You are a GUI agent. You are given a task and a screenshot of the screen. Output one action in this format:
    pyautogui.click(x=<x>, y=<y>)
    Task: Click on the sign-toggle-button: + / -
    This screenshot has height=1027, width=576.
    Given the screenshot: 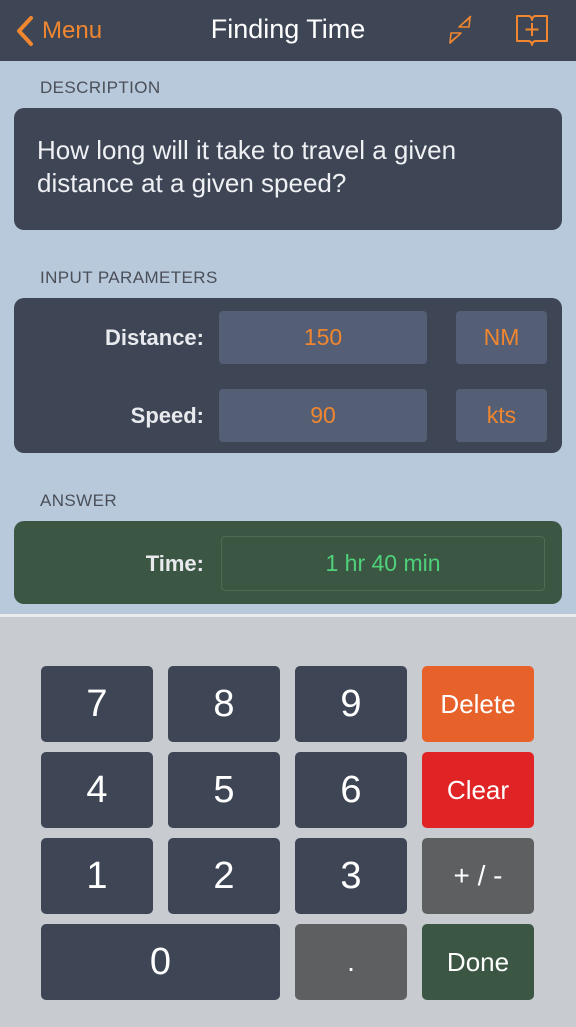 What is the action you would take?
    pyautogui.click(x=478, y=876)
    